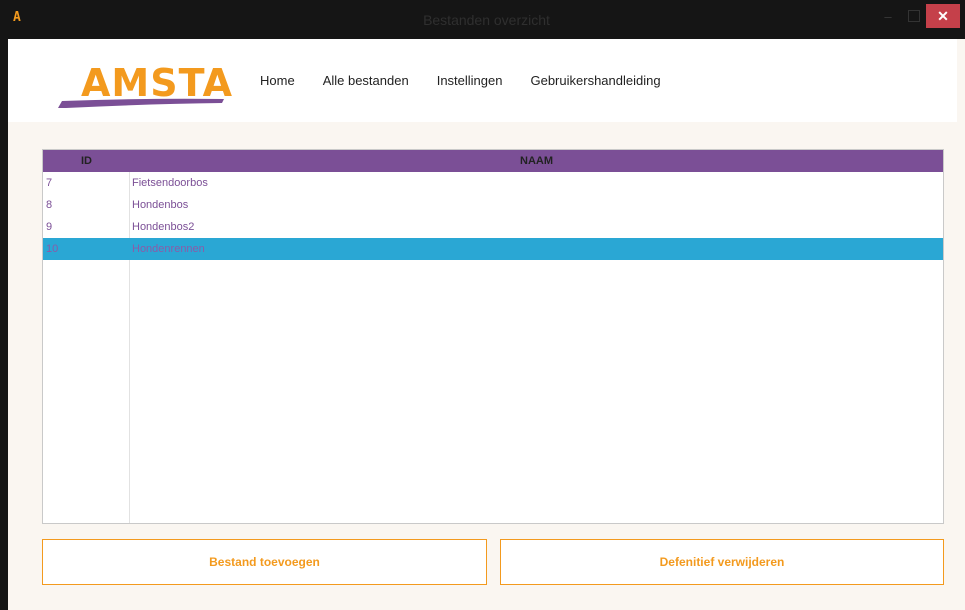 This screenshot has height=610, width=965. I want to click on amsta-logo: AMSTA, so click(144, 85).